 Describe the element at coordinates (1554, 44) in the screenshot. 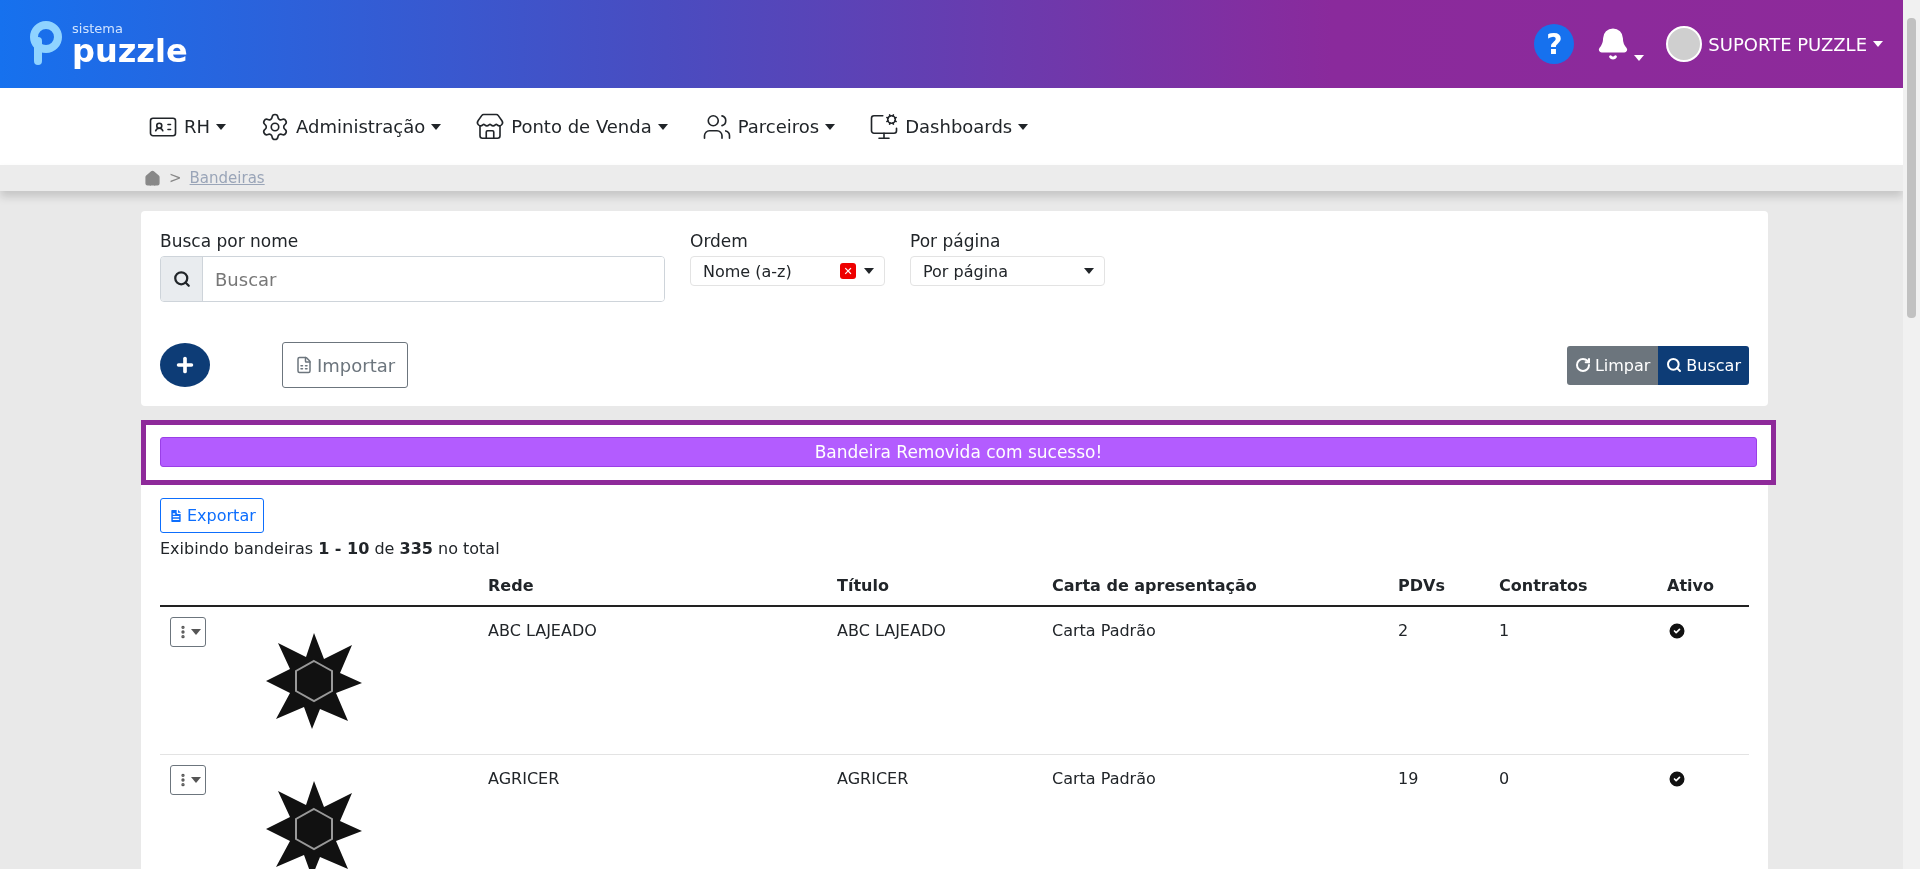

I see `help-button: ?` at that location.